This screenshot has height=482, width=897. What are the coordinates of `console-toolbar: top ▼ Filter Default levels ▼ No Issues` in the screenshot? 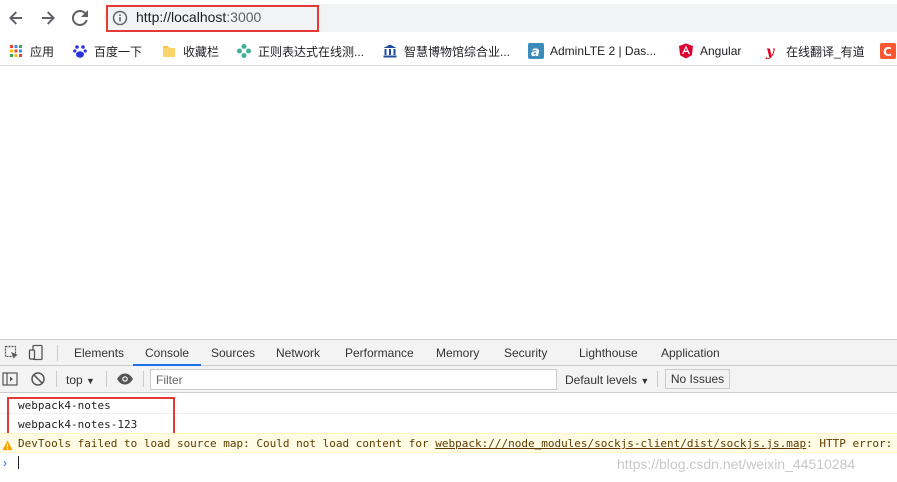 It's located at (448, 379).